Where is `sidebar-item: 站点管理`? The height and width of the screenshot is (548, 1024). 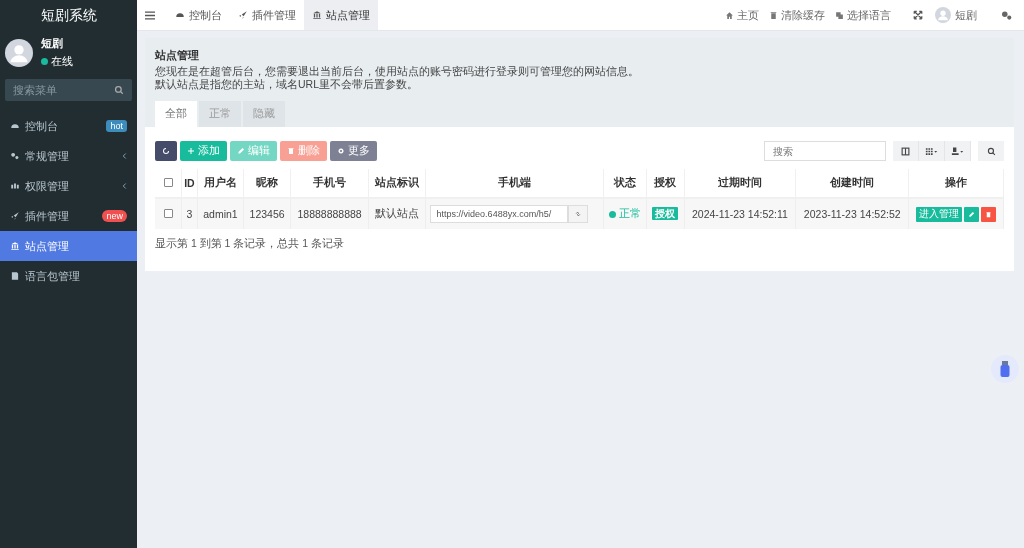 sidebar-item: 站点管理 is located at coordinates (68, 246).